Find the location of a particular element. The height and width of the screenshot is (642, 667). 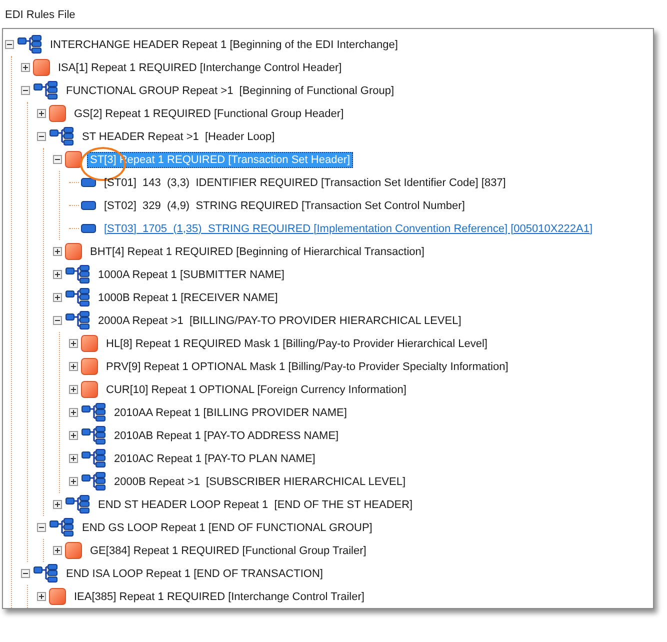

tree-item: 2000A Repeat >1 [BILLING/PAY-TO PROVIDER HIERARCHICAL LEVEL] is located at coordinates (279, 320).